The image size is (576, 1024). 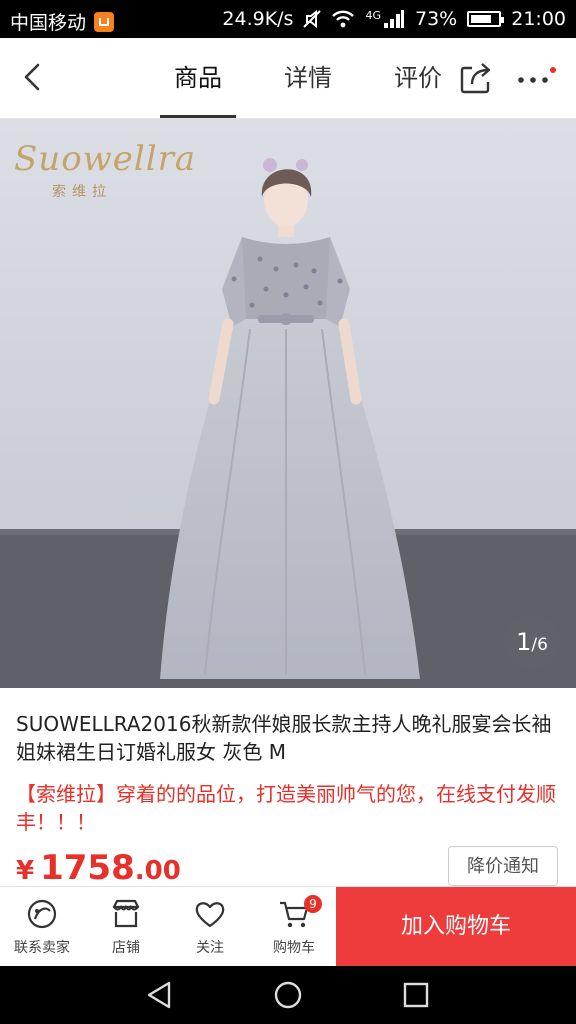 I want to click on cart-count-badge: 9, so click(x=313, y=904).